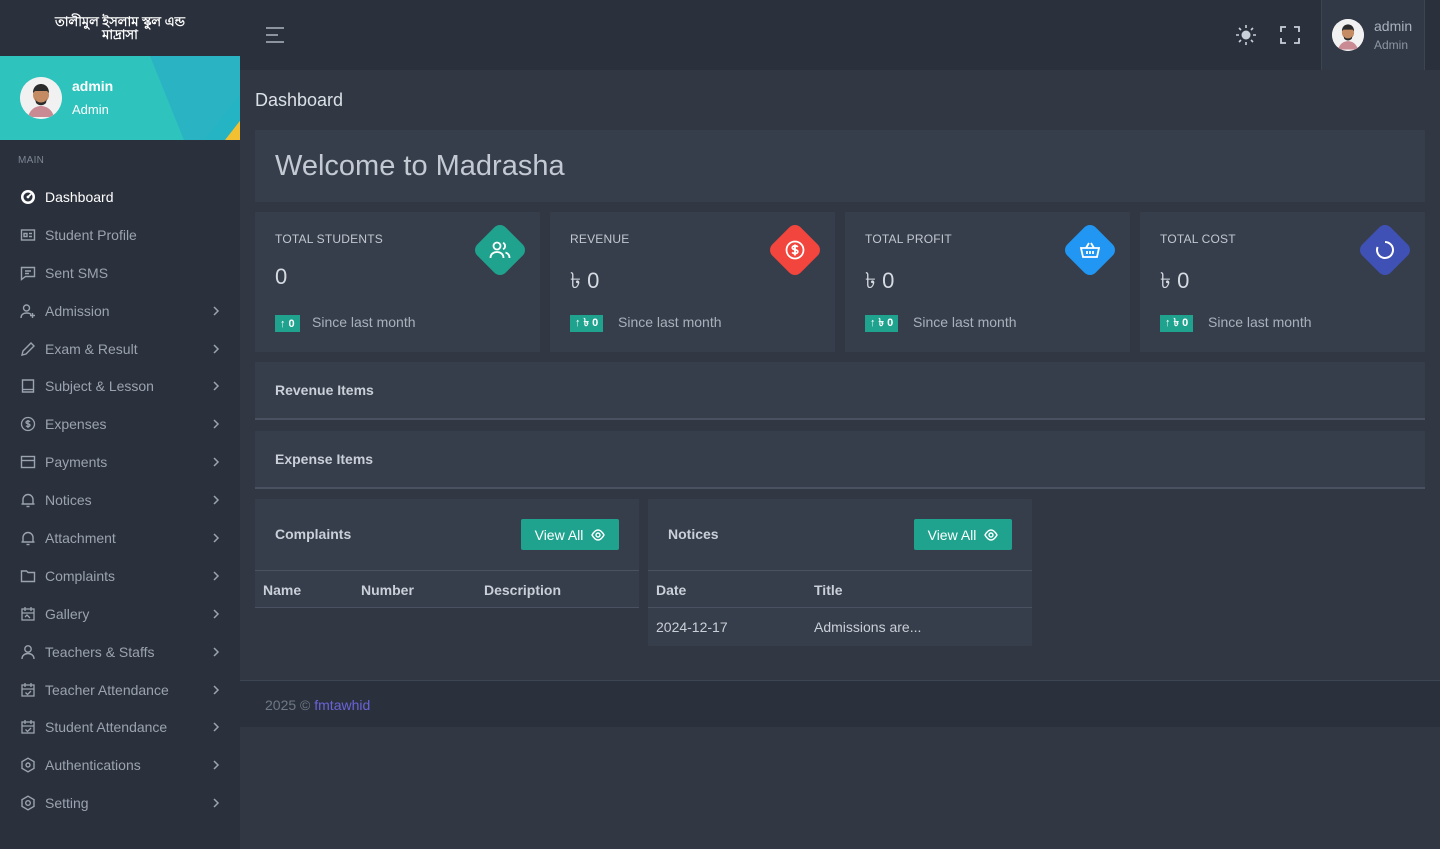 The height and width of the screenshot is (849, 1440). Describe the element at coordinates (1373, 35) in the screenshot. I see `user-menu: admin Admin` at that location.